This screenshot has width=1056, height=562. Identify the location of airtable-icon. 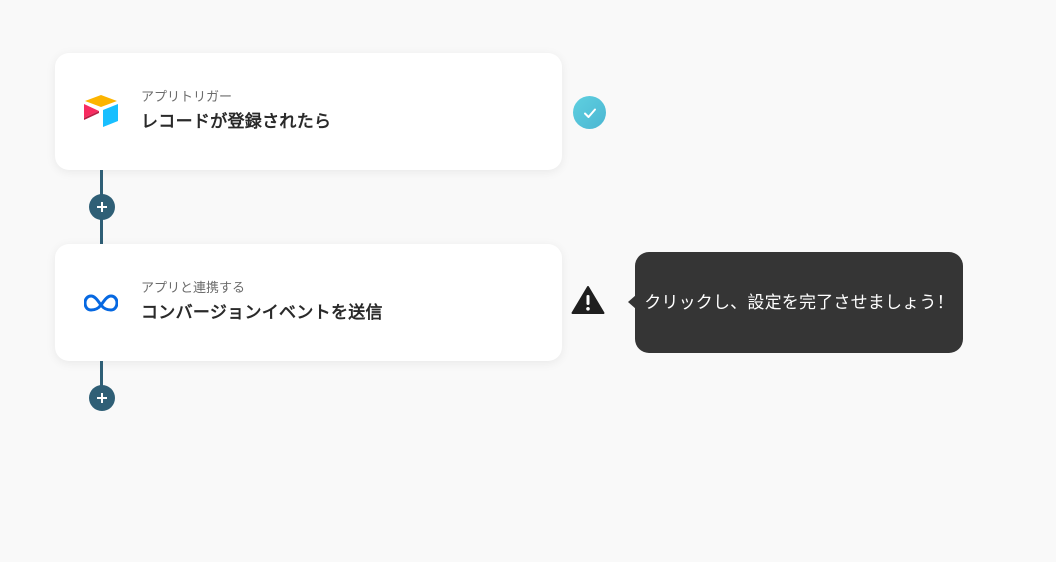
(101, 112).